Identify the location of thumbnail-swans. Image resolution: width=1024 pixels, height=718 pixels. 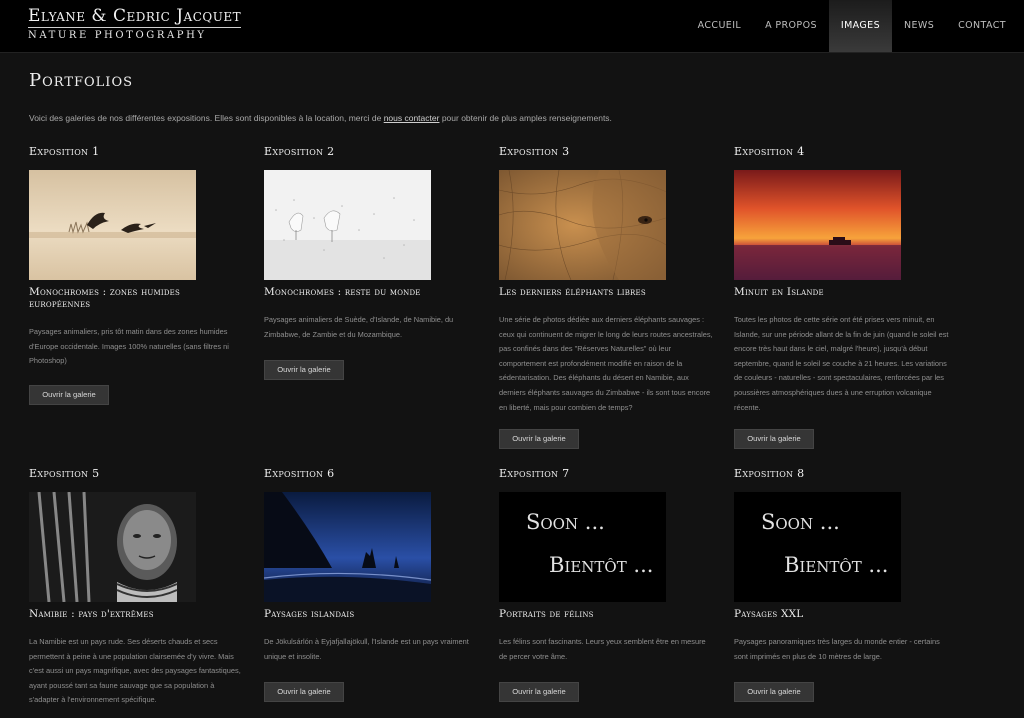
(347, 225).